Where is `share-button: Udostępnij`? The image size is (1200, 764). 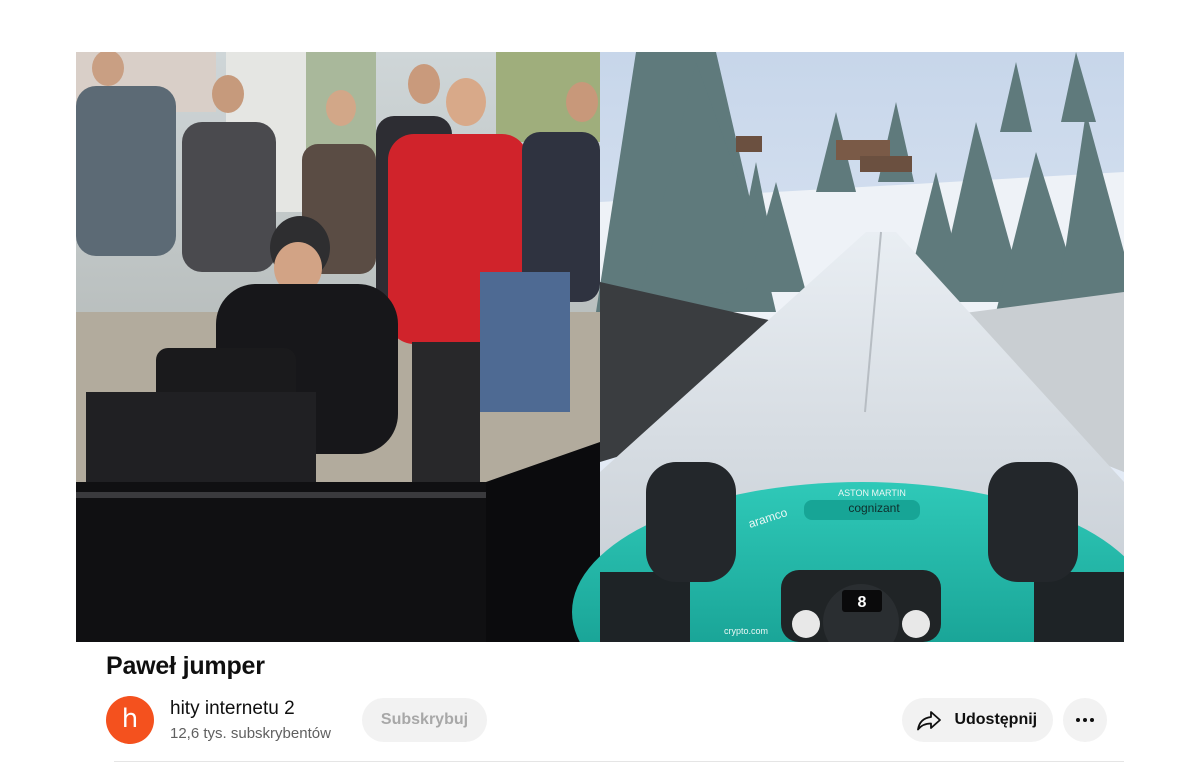 share-button: Udostępnij is located at coordinates (977, 720).